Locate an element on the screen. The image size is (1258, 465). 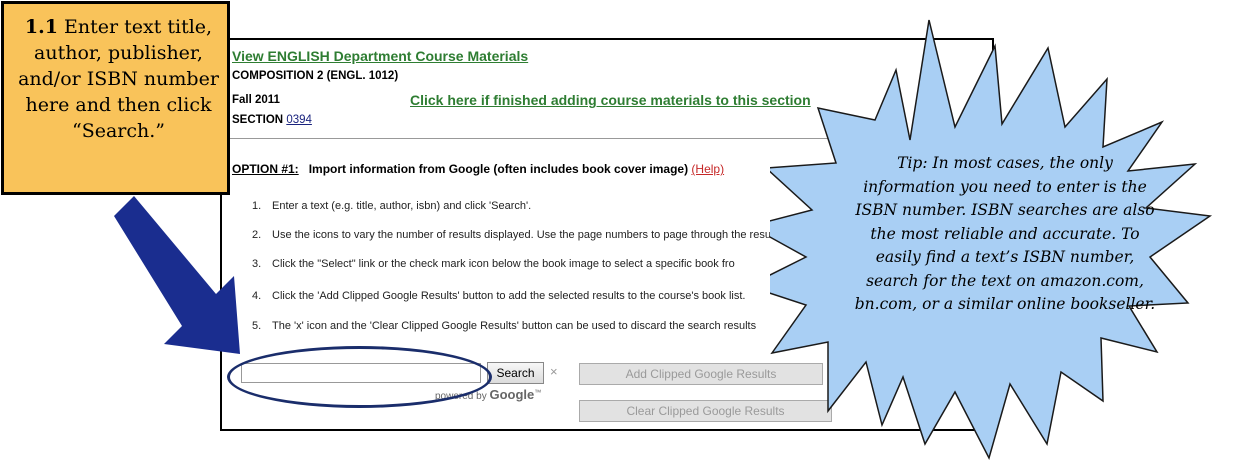
step-number: 1. is located at coordinates (257, 206).